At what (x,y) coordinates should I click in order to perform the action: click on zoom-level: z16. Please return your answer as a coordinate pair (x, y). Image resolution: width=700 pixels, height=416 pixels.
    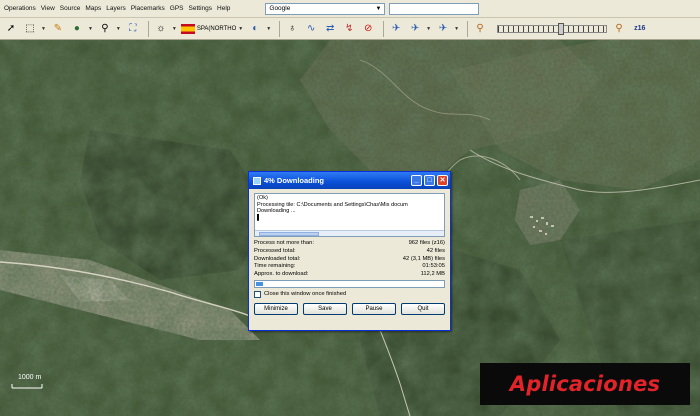
    Looking at the image, I should click on (640, 28).